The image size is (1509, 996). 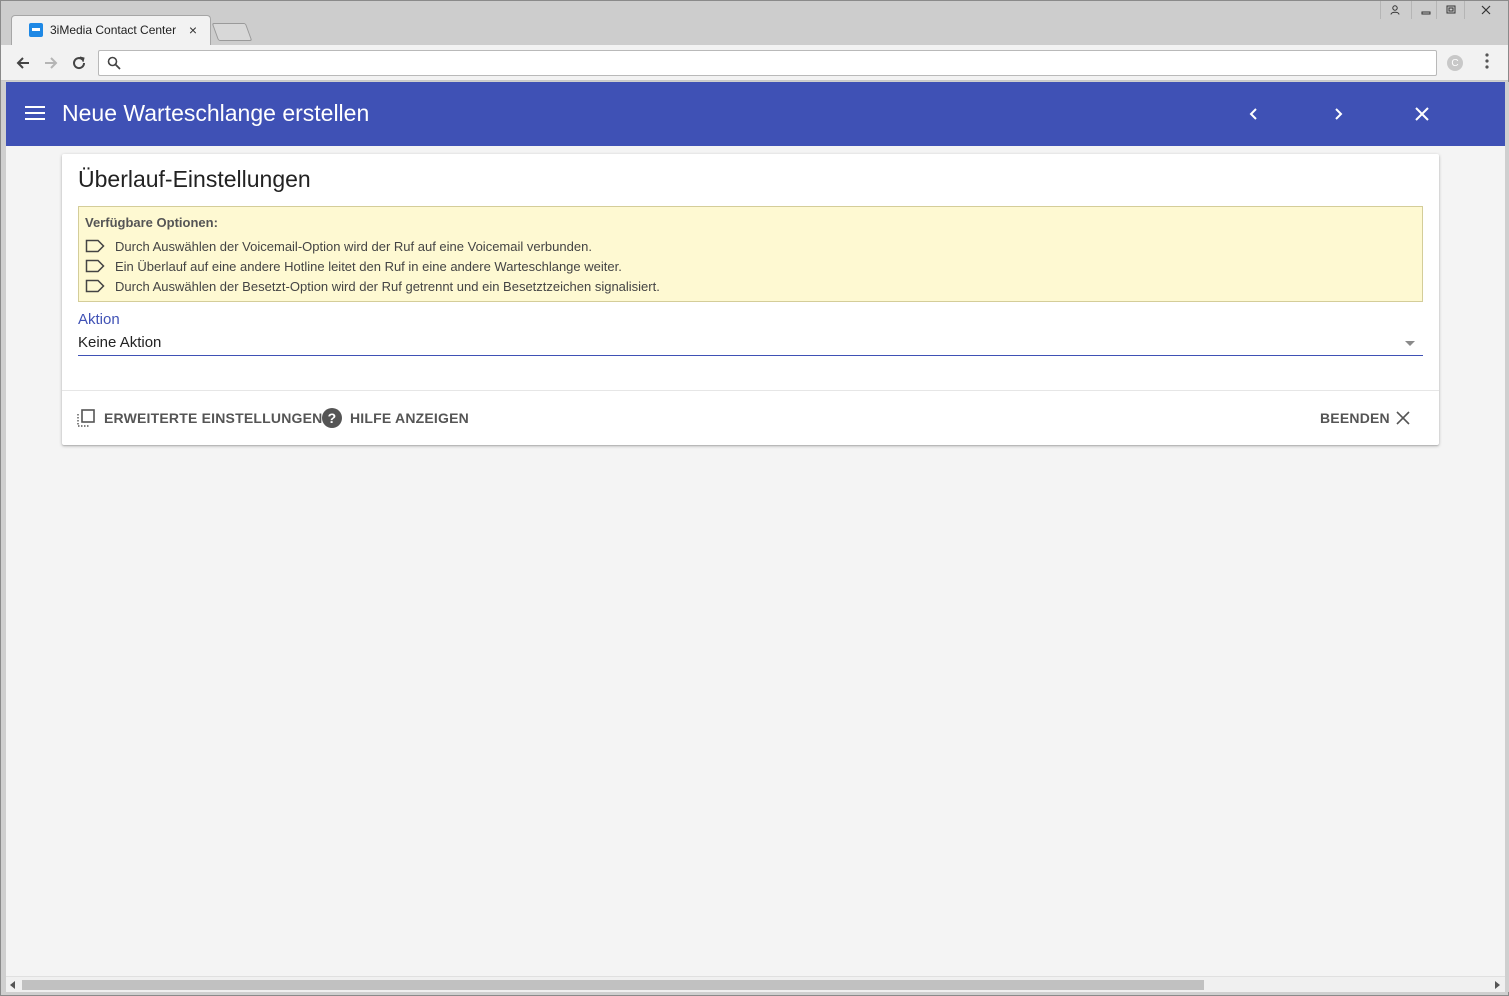 What do you see at coordinates (1422, 114) in the screenshot?
I see `close-icon` at bounding box center [1422, 114].